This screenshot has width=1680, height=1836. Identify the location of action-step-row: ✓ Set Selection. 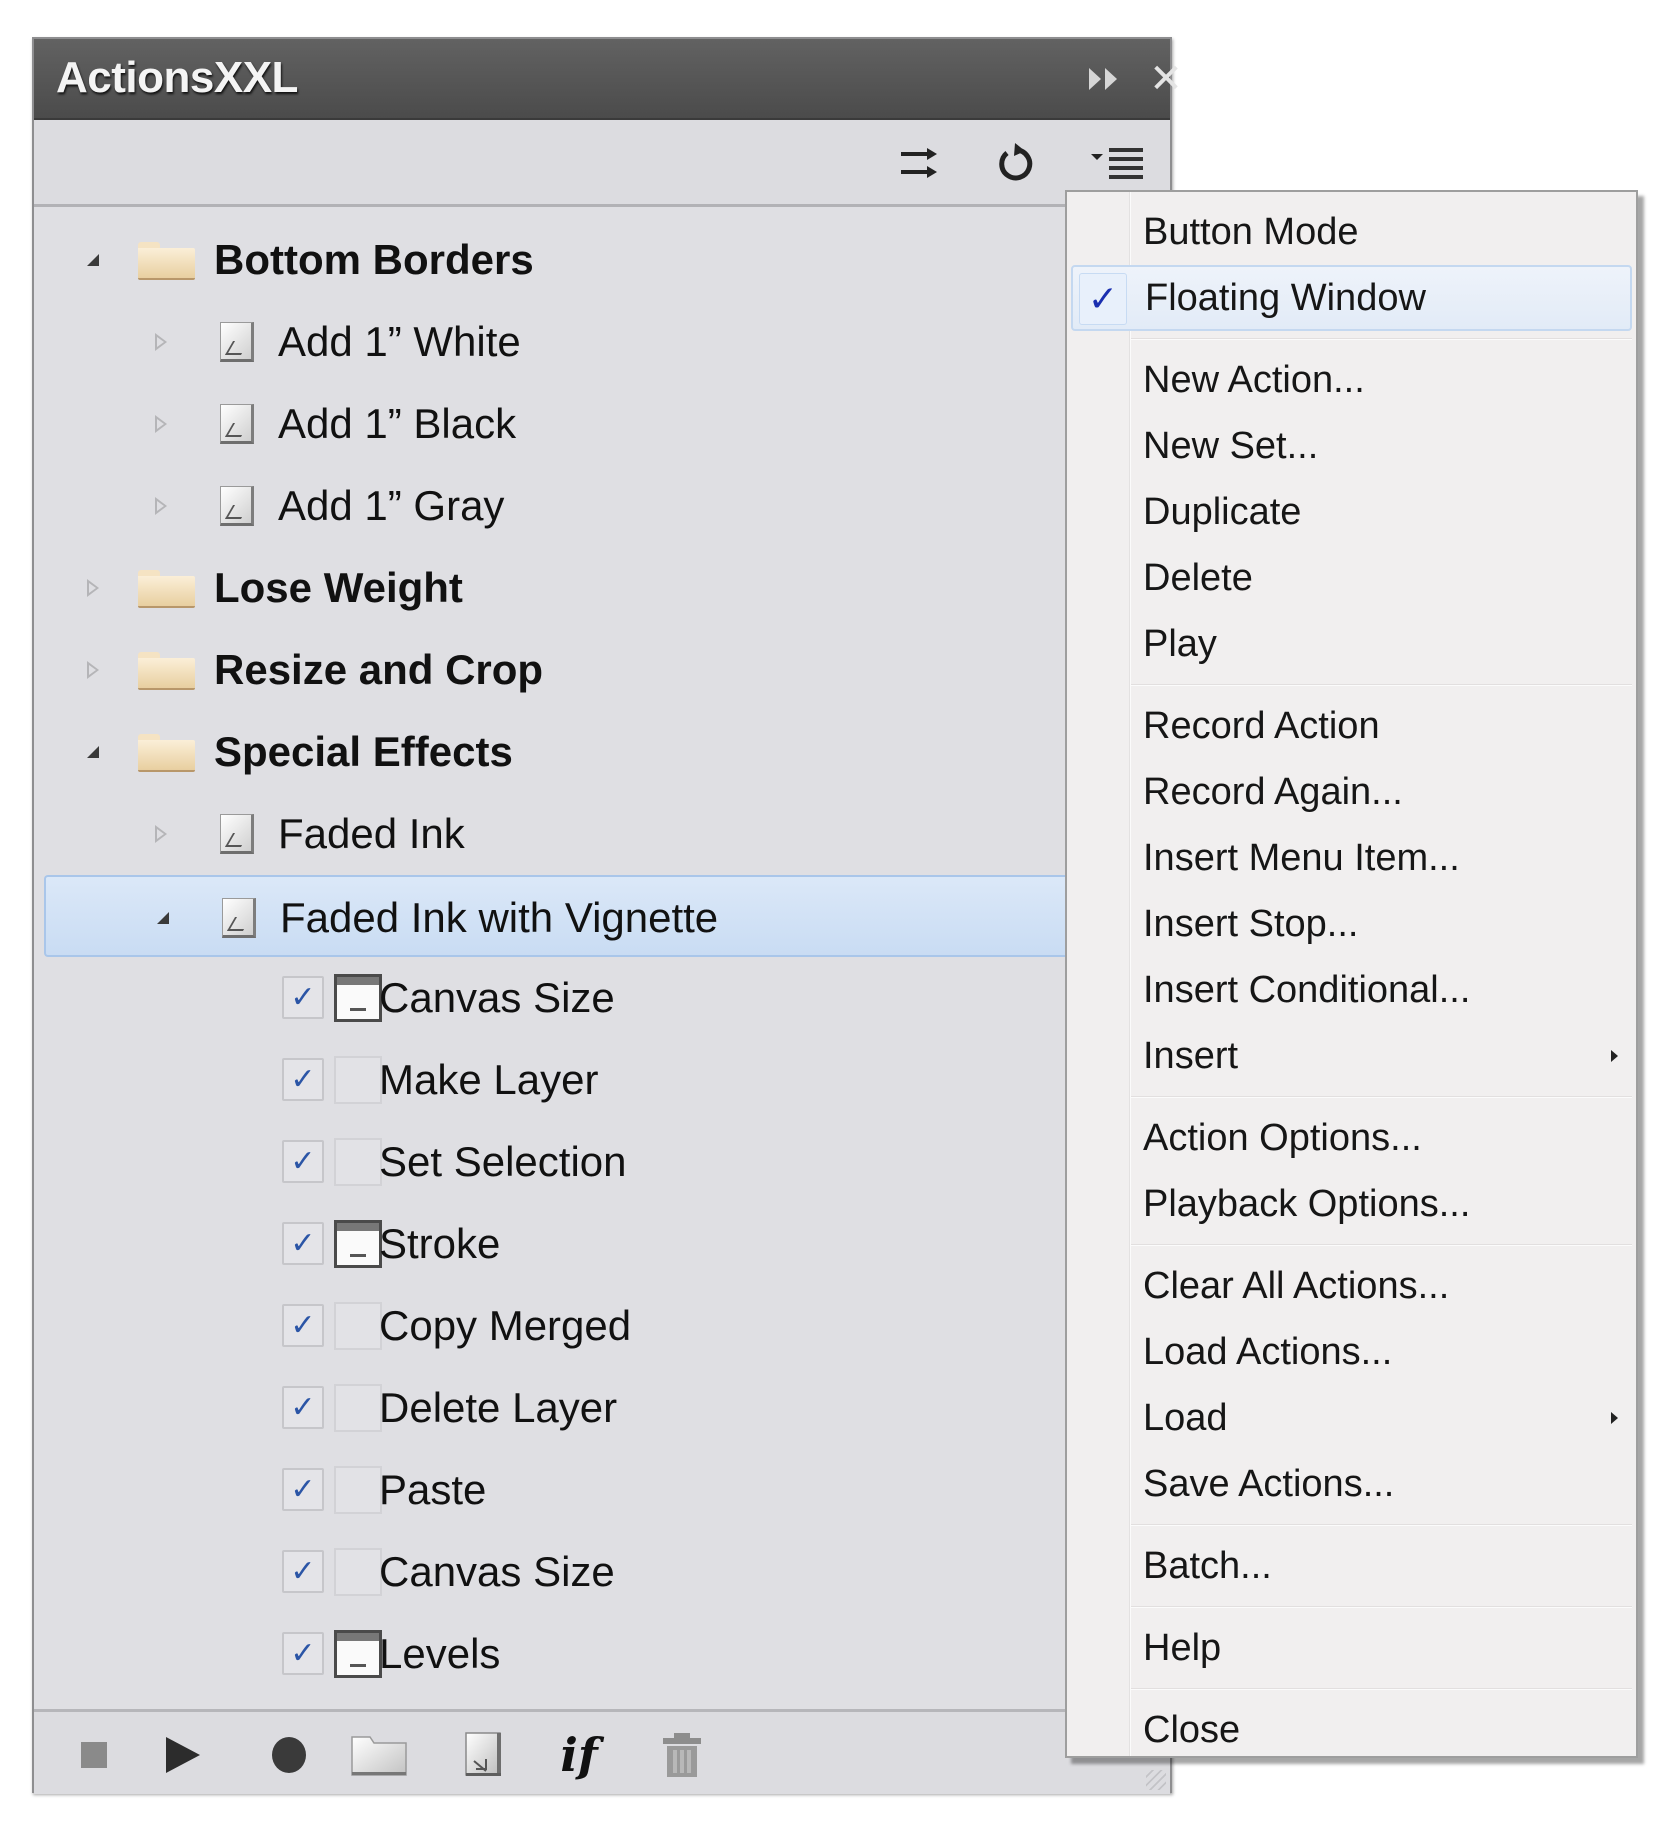
(602, 1162).